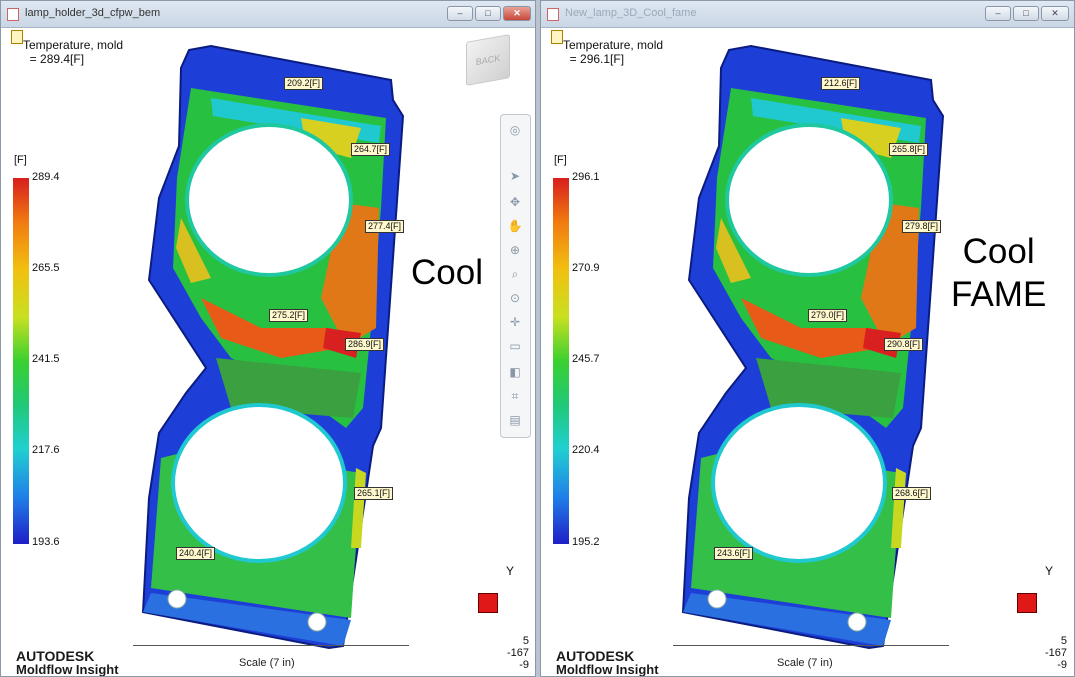 The width and height of the screenshot is (1075, 677). I want to click on probe-label: 240.4[F], so click(196, 553).